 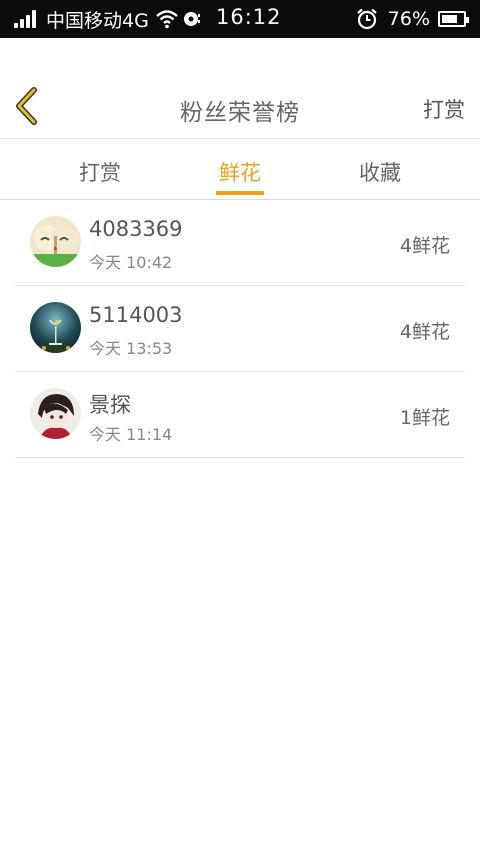 I want to click on battery-percent: 76%, so click(x=408, y=19).